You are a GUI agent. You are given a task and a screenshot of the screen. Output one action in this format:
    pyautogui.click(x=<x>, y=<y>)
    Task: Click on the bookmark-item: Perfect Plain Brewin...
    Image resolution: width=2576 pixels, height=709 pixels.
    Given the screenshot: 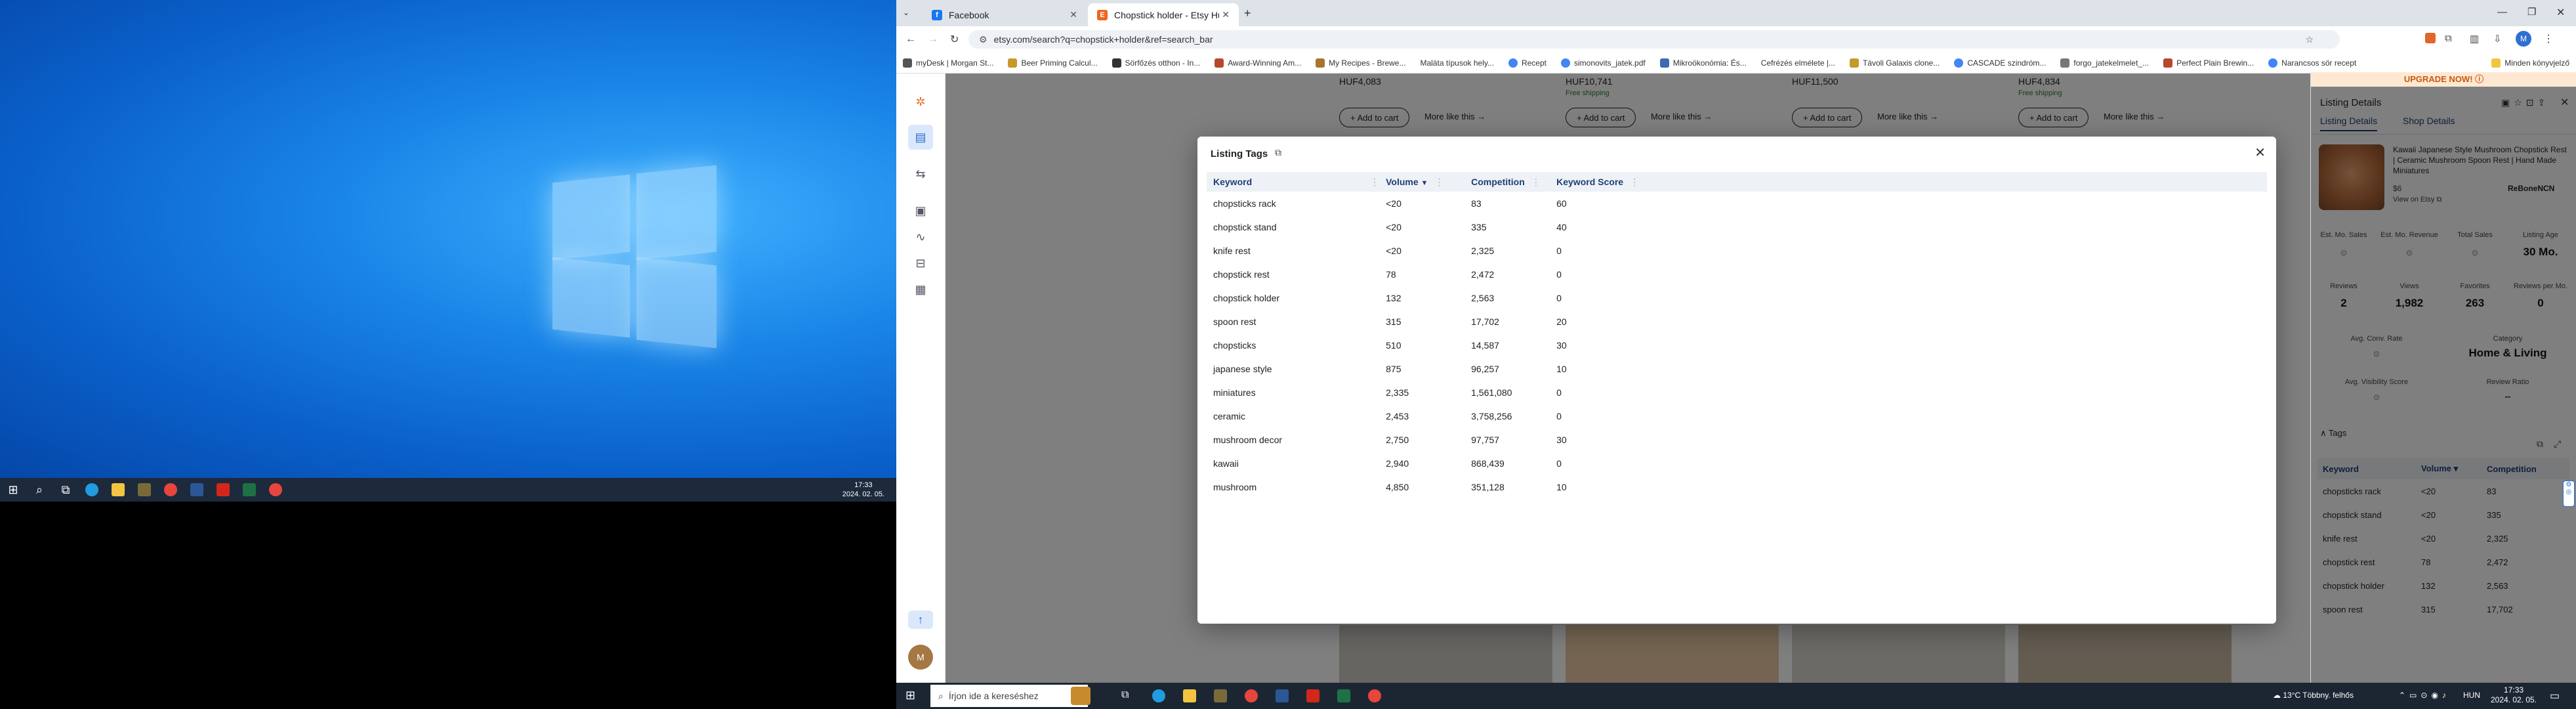 What is the action you would take?
    pyautogui.click(x=2208, y=63)
    